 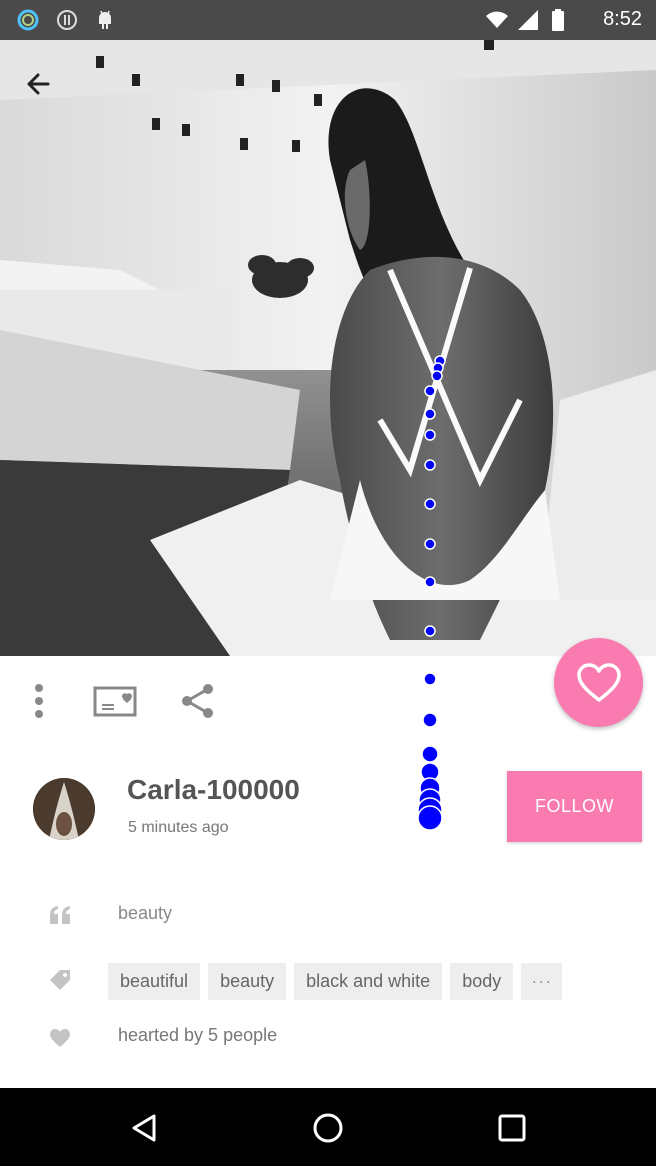 What do you see at coordinates (512, 1128) in the screenshot?
I see `recents-square-icon` at bounding box center [512, 1128].